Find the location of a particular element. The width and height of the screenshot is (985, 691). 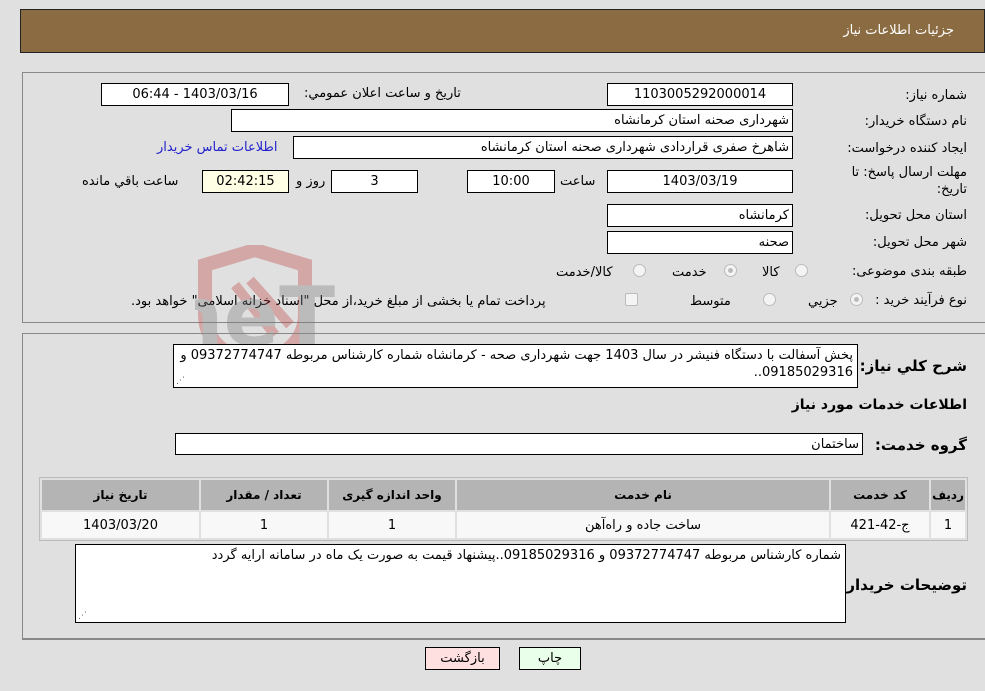

buyer-contact-link: اطلاعات تماس خریدار is located at coordinates (217, 147).